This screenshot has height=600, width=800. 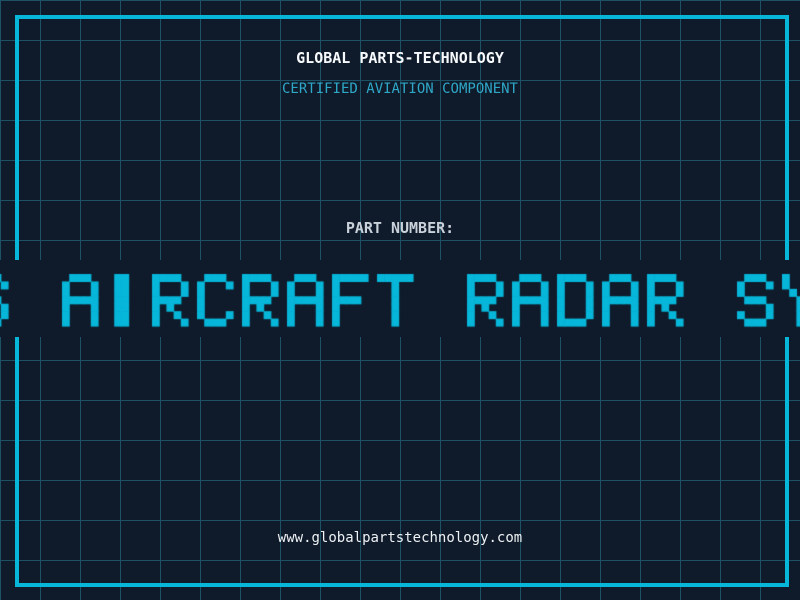 What do you see at coordinates (399, 89) in the screenshot?
I see `certification-subtitle: CERTIFIED AVIATION COMPONENT` at bounding box center [399, 89].